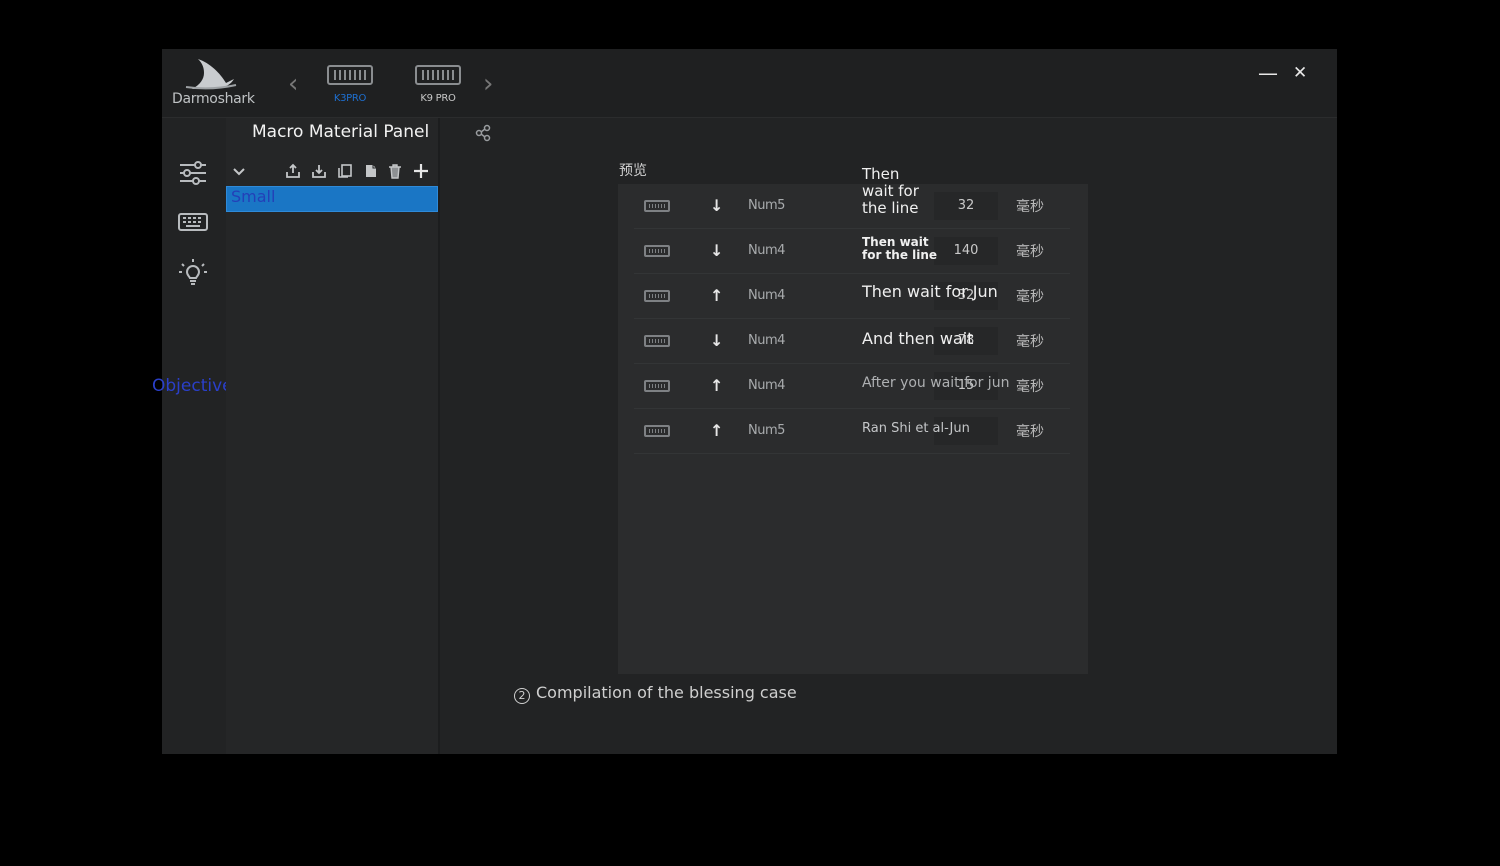  What do you see at coordinates (852, 386) in the screenshot?
I see `macro-step-row: ↑ Num4 15 毫秒 After you wait for jun` at bounding box center [852, 386].